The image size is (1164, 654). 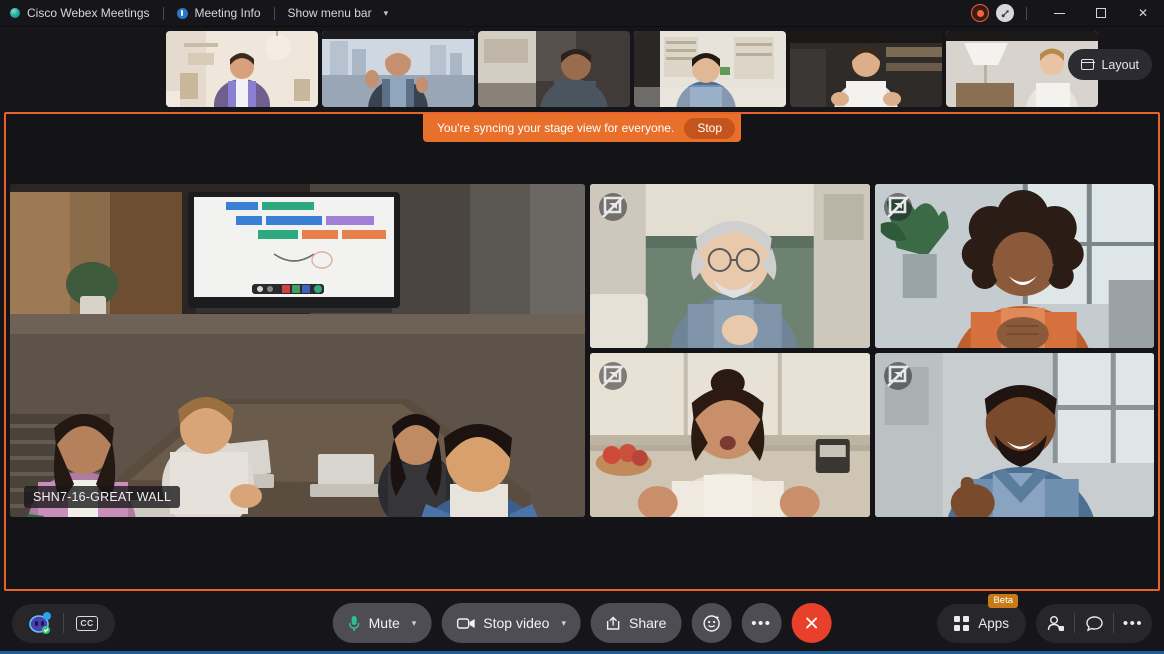 What do you see at coordinates (88, 13) in the screenshot?
I see `app-title-label: Cisco Webex Meetings` at bounding box center [88, 13].